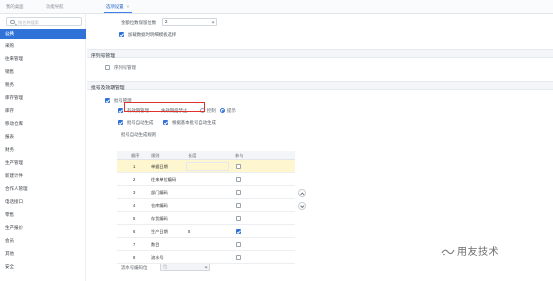 This screenshot has width=553, height=281. What do you see at coordinates (276, 7) in the screenshot?
I see `tab-bar: 我的桌面 功能导航 选项设置 ×` at bounding box center [276, 7].